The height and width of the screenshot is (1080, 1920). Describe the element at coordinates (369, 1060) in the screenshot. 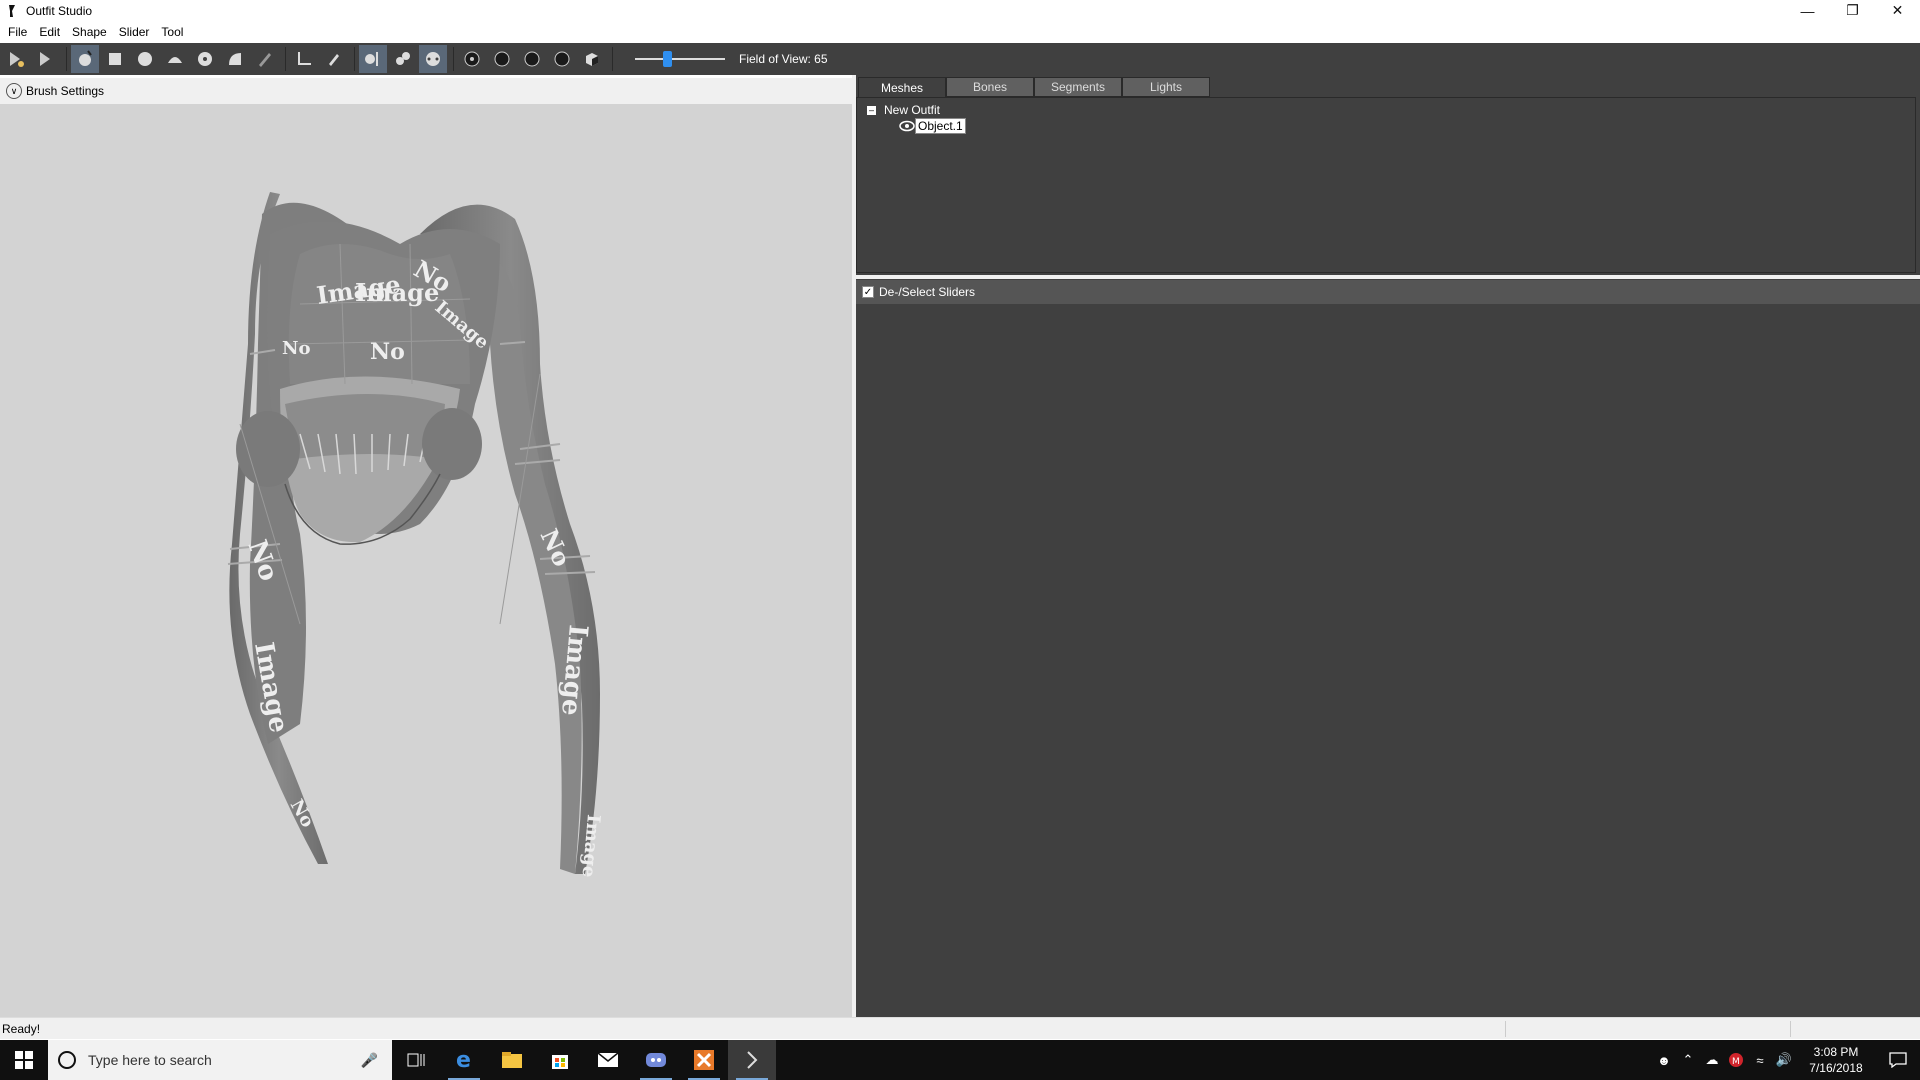

I see `microphone-icon: 🎤` at that location.